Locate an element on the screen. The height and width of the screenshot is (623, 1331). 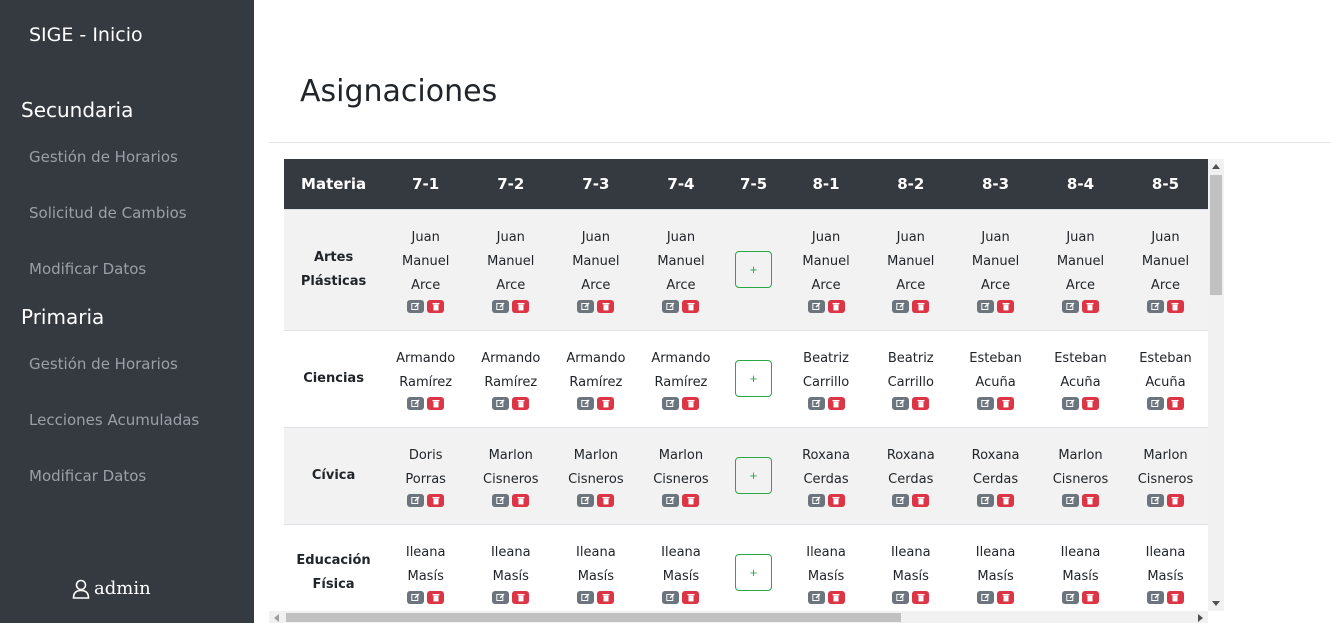
teacher-name: Doris is located at coordinates (425, 455).